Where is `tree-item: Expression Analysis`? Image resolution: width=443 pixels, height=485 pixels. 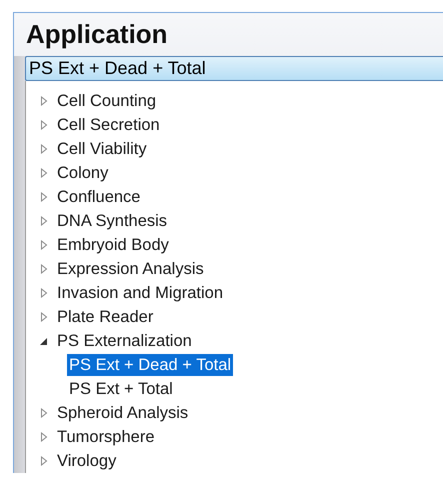 tree-item: Expression Analysis is located at coordinates (130, 269).